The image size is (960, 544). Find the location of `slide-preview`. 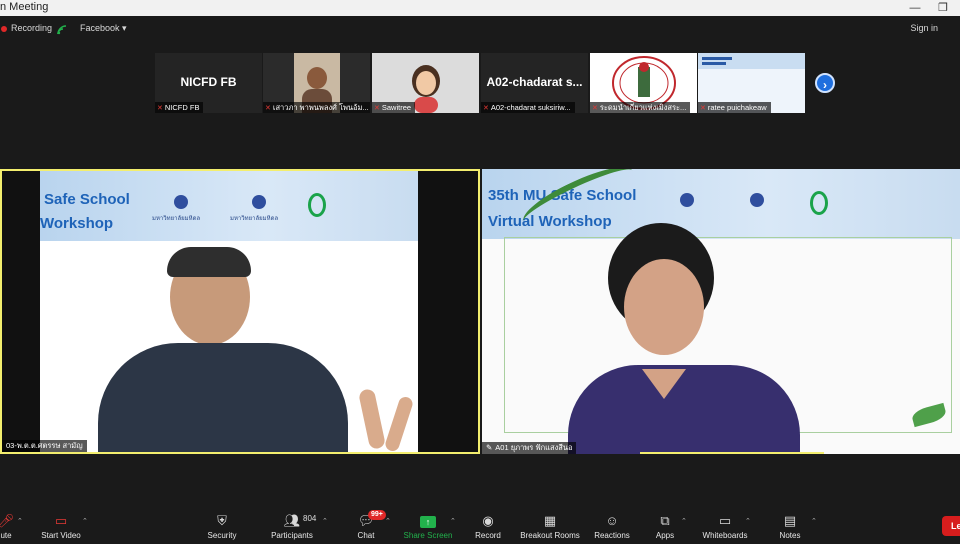

slide-preview is located at coordinates (751, 61).